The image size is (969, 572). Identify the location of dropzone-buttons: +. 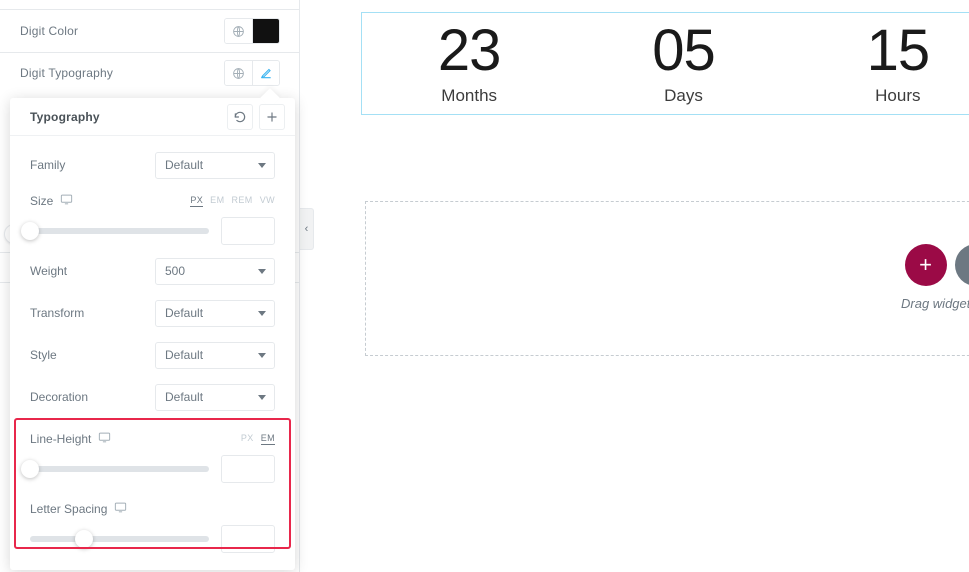
(936, 265).